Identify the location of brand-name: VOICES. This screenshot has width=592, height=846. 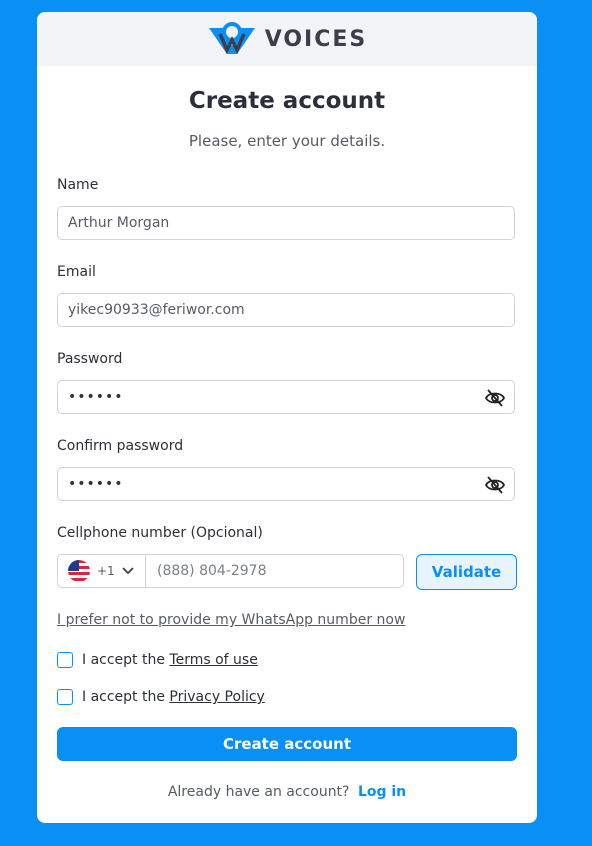
(316, 39).